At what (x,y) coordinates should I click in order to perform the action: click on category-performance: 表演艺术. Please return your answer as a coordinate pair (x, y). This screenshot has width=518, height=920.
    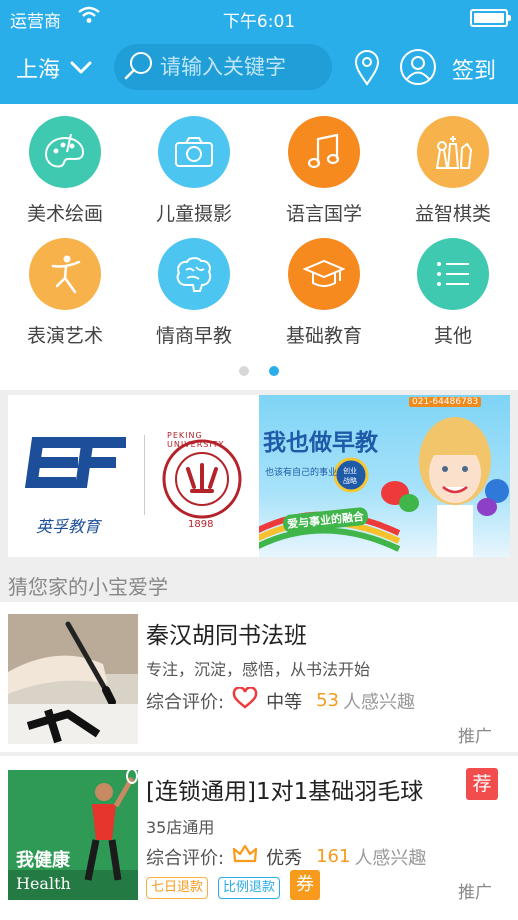
    Looking at the image, I should click on (65, 293).